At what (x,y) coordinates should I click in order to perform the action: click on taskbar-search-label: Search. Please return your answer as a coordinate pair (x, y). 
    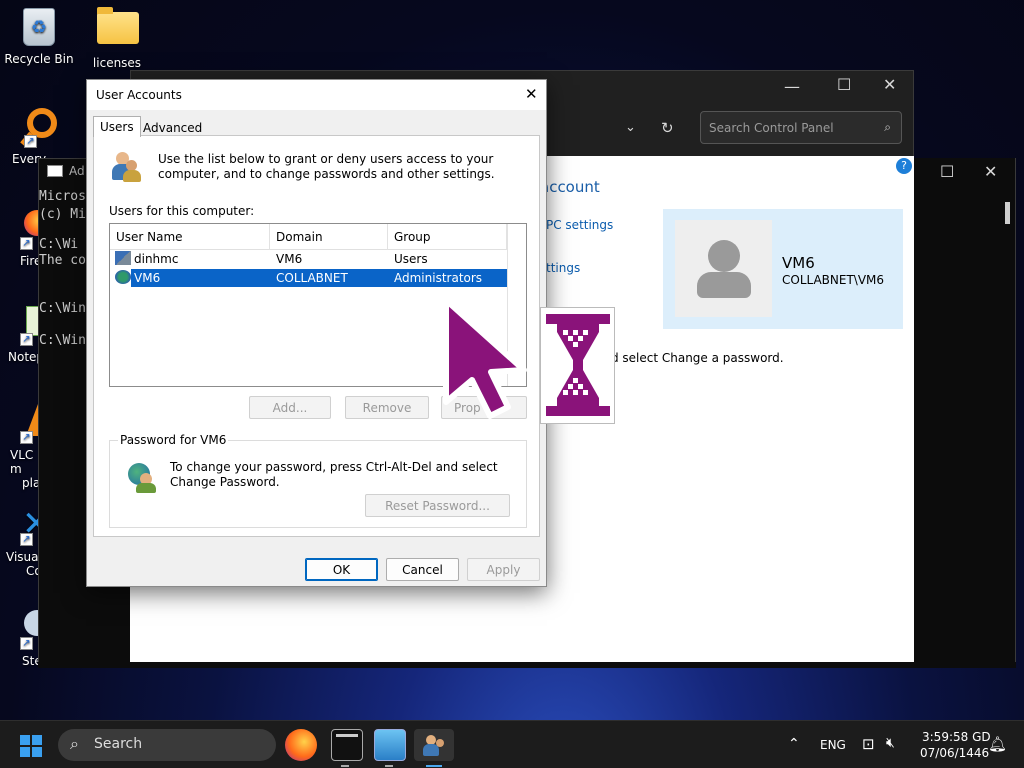
    Looking at the image, I should click on (118, 744).